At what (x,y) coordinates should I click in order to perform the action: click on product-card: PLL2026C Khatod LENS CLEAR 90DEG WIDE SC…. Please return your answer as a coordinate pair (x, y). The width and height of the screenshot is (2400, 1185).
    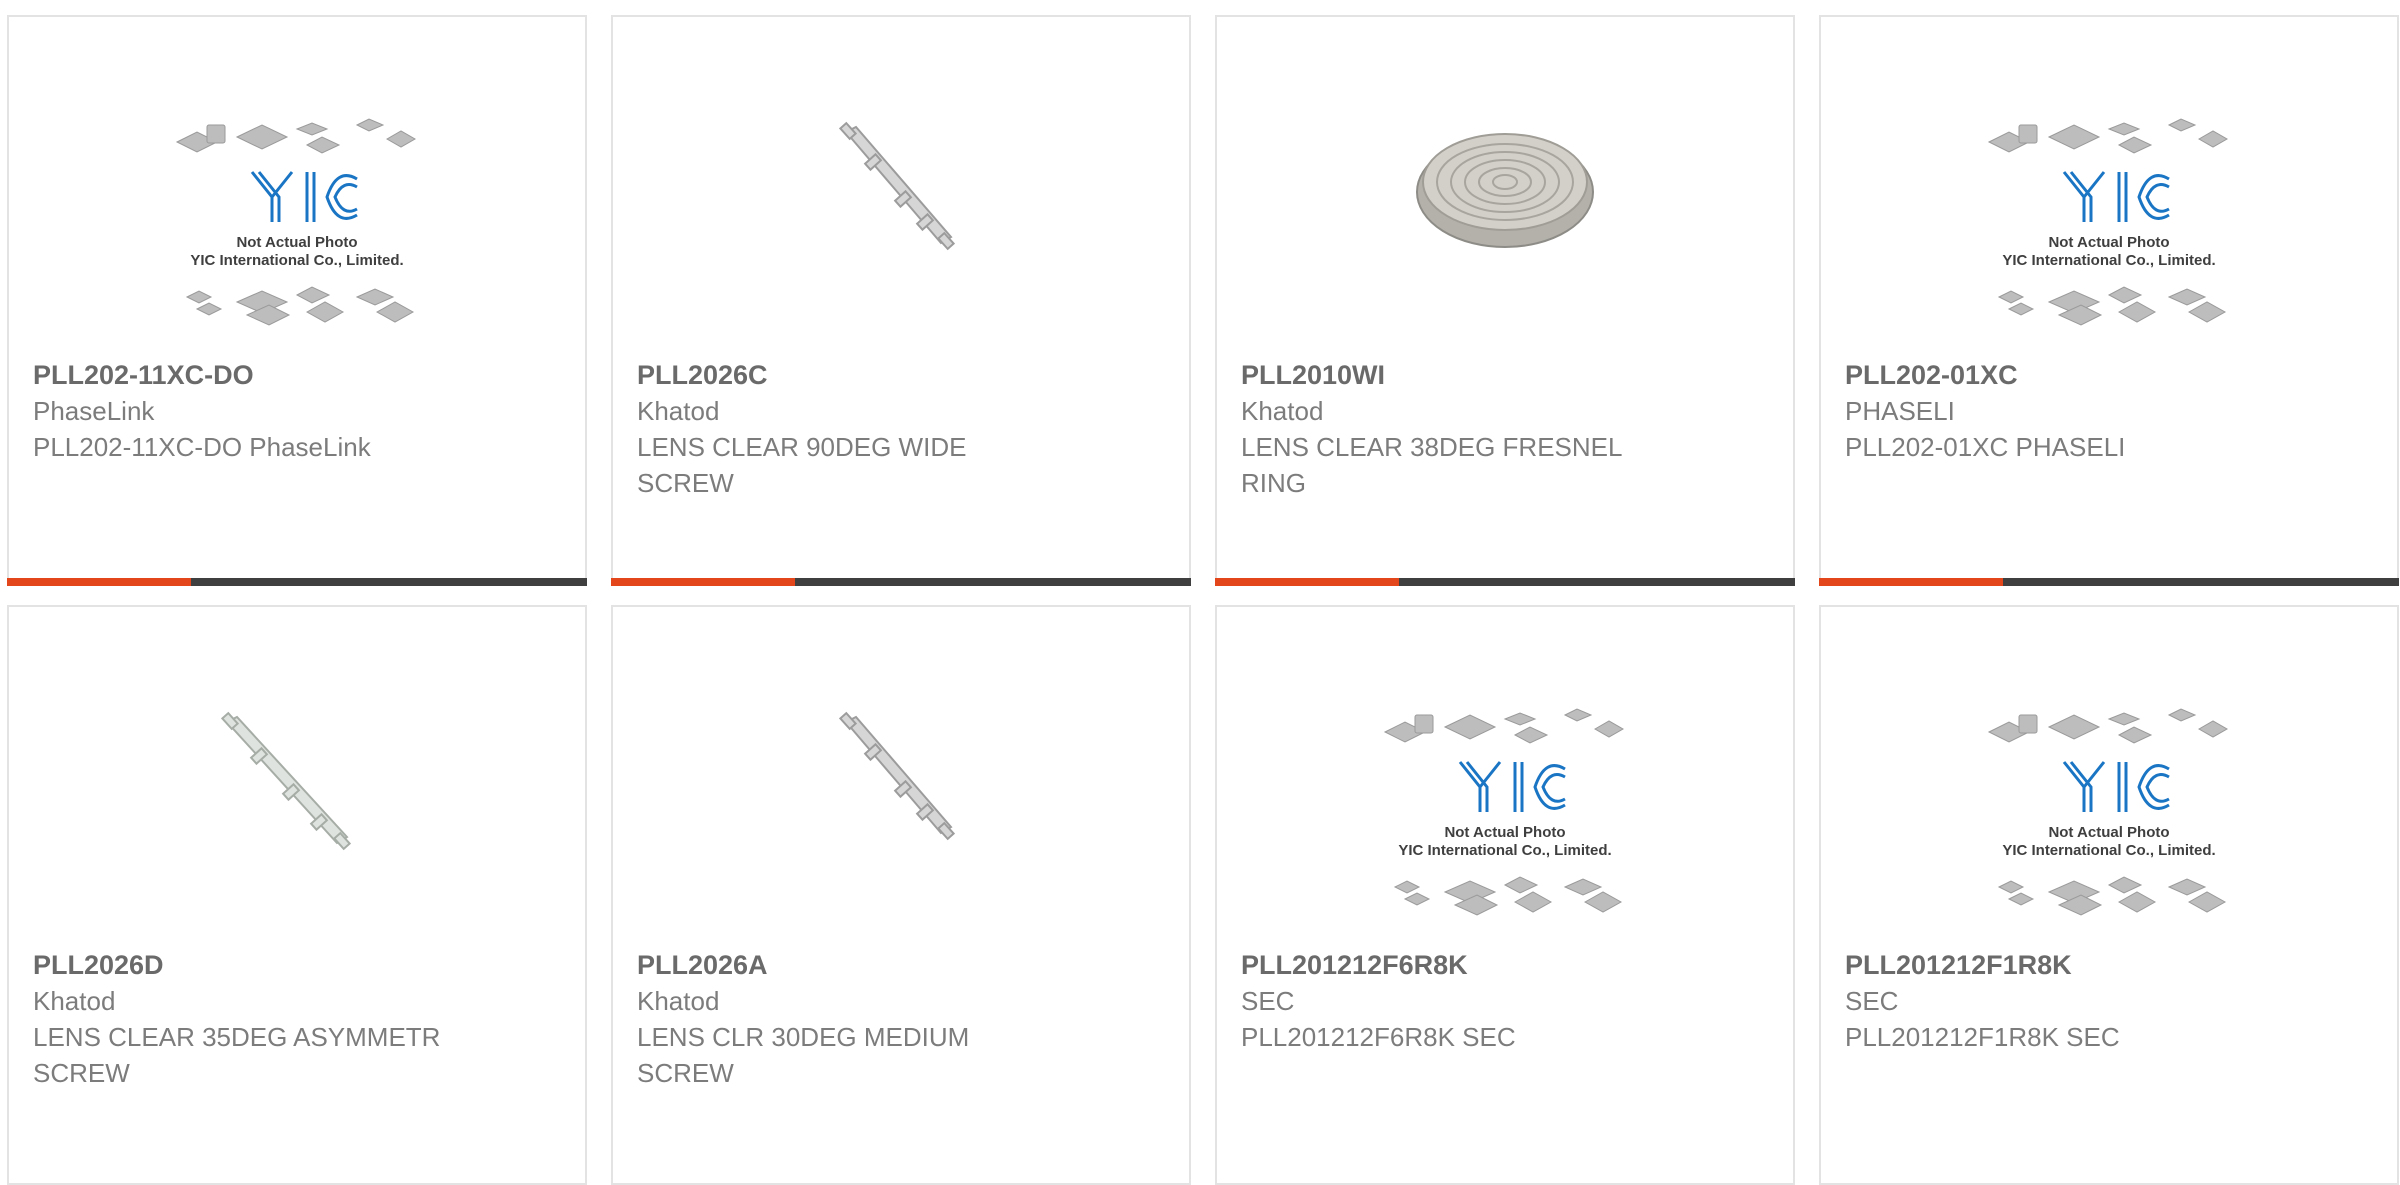
    Looking at the image, I should click on (901, 300).